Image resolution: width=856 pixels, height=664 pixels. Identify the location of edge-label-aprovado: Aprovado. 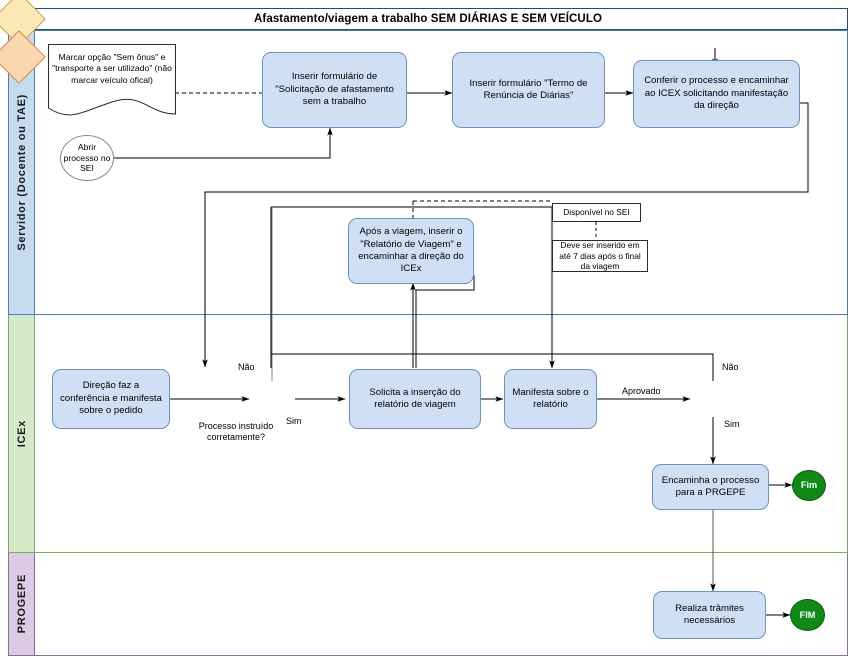
(641, 391).